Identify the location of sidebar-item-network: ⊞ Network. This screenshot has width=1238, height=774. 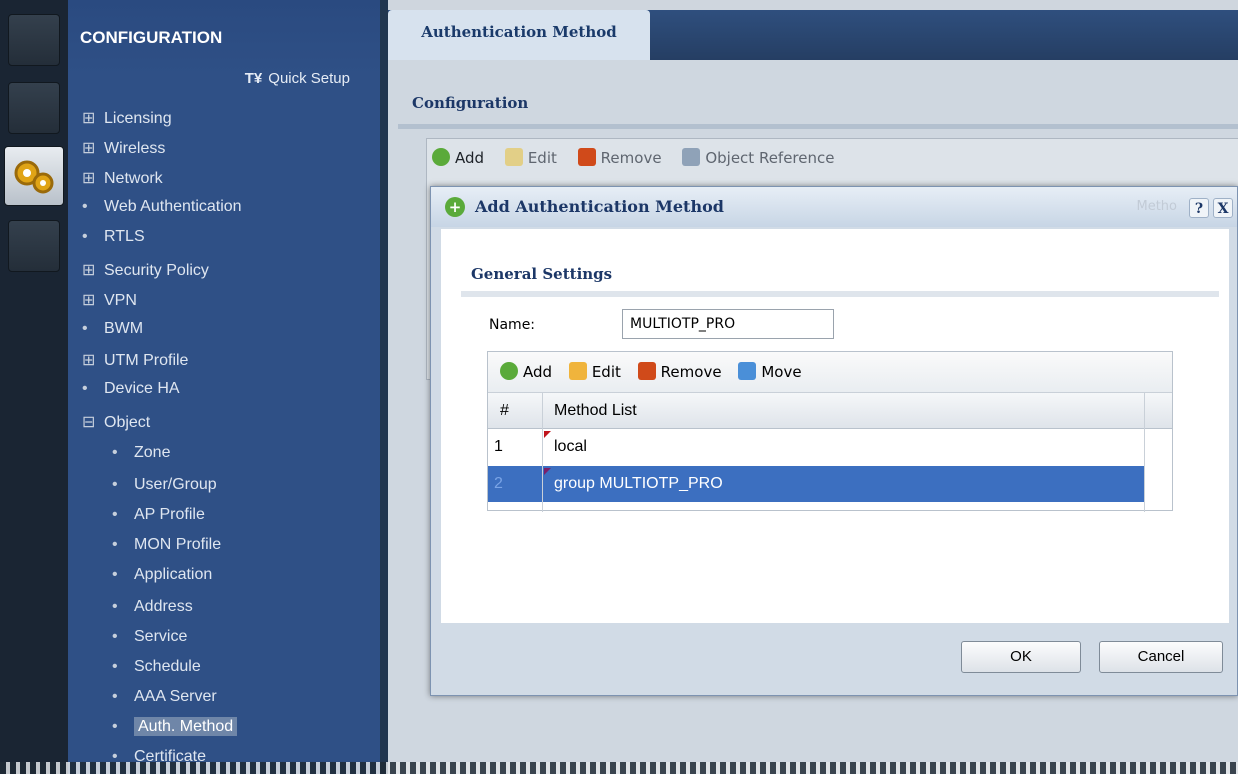
(122, 178).